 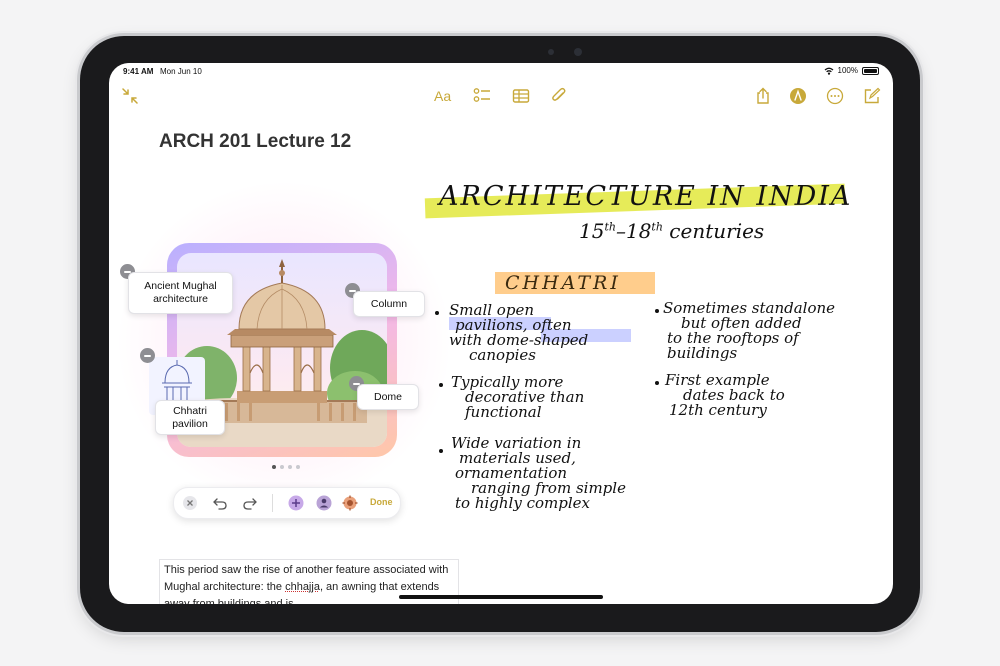 What do you see at coordinates (250, 503) in the screenshot?
I see `redo-icon` at bounding box center [250, 503].